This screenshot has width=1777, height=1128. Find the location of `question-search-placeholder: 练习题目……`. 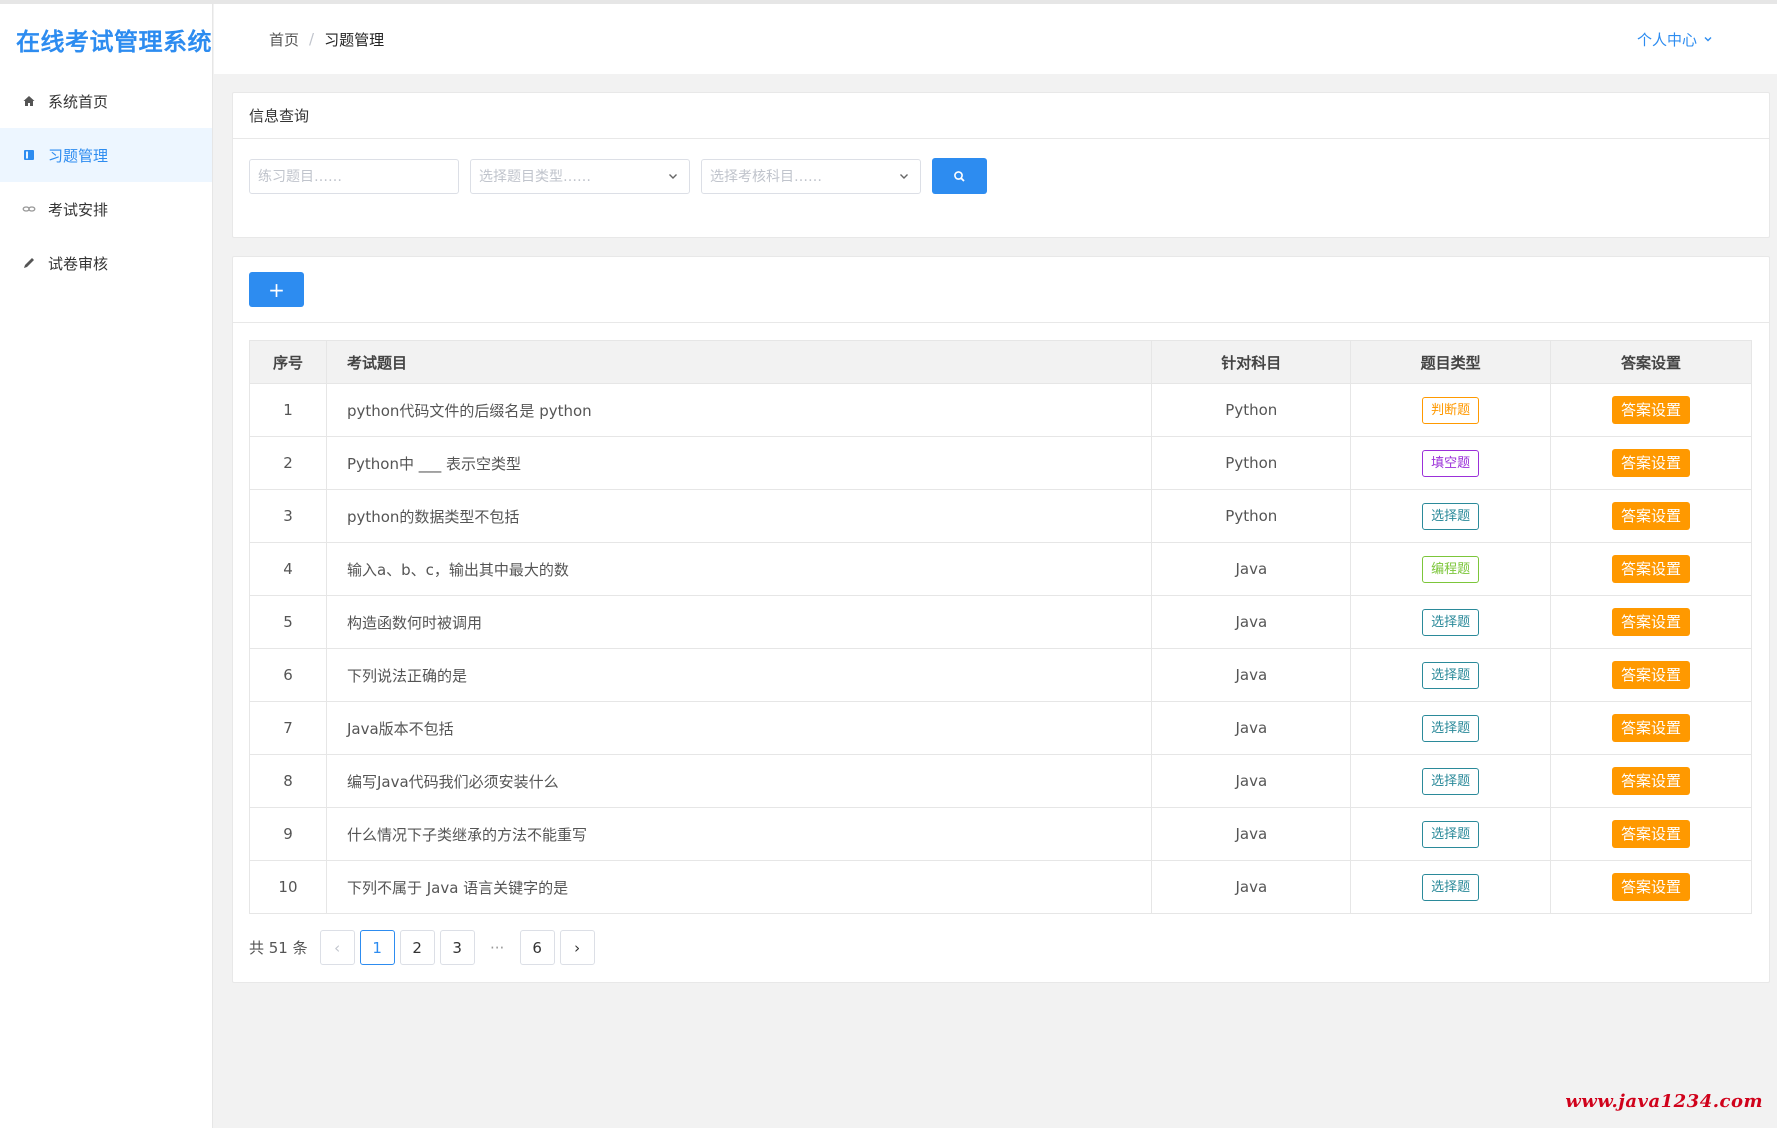

question-search-placeholder: 练习题目…… is located at coordinates (300, 177).